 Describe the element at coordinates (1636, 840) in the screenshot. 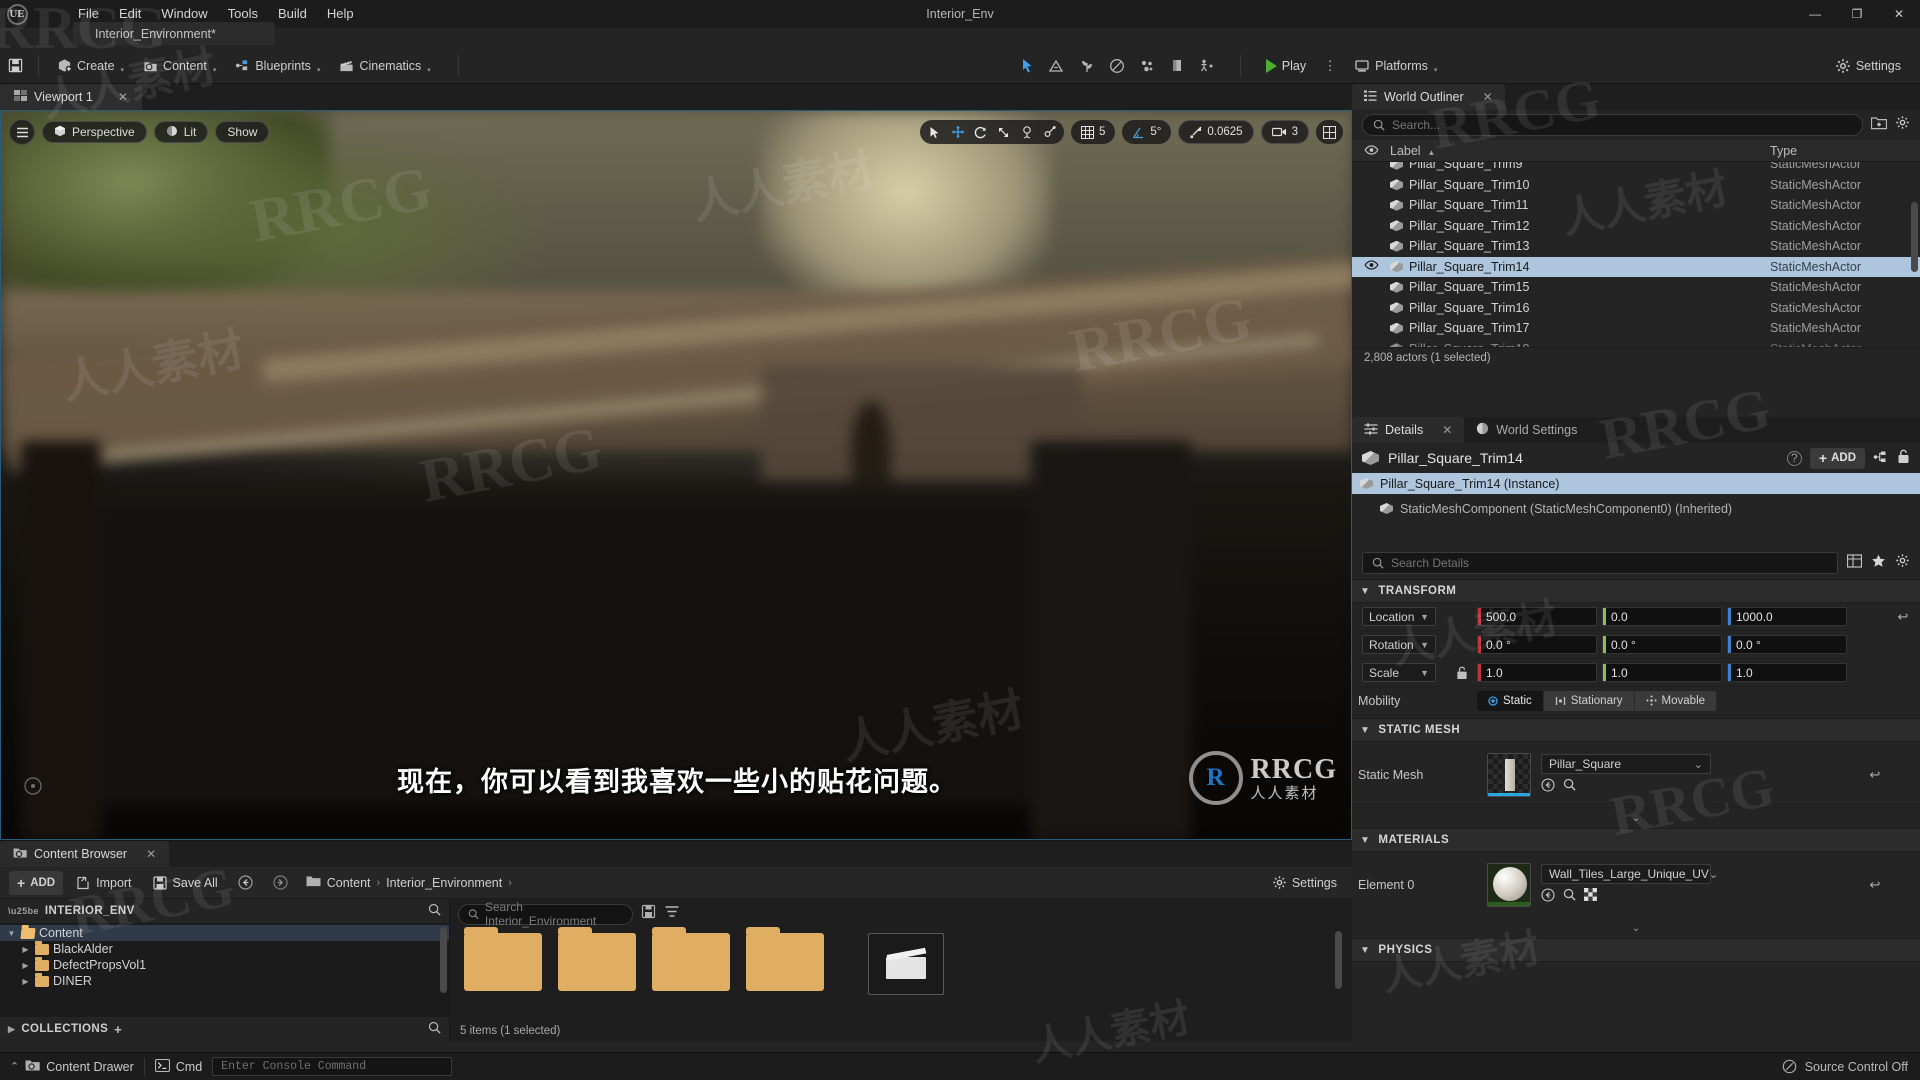

I see `section-materials: ▼ MATERIALS` at that location.